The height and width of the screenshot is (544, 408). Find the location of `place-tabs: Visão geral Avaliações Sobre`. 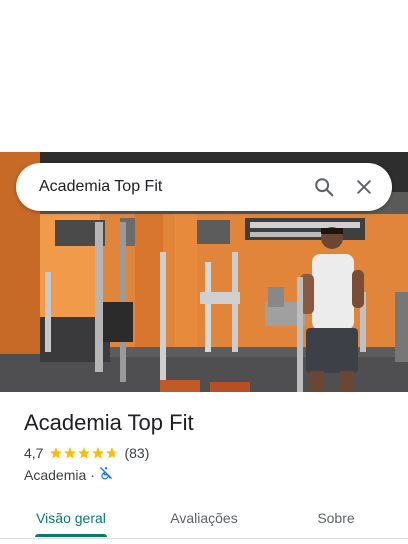

place-tabs: Visão geral Avaliações Sobre is located at coordinates (204, 518).